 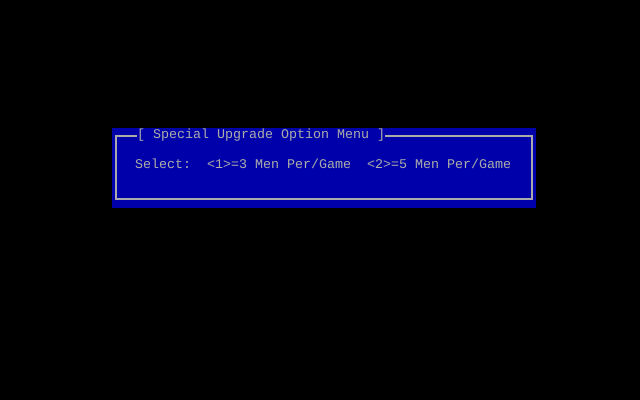 I want to click on menu-title: [ Special Upgrade Option Menu ], so click(x=261, y=136).